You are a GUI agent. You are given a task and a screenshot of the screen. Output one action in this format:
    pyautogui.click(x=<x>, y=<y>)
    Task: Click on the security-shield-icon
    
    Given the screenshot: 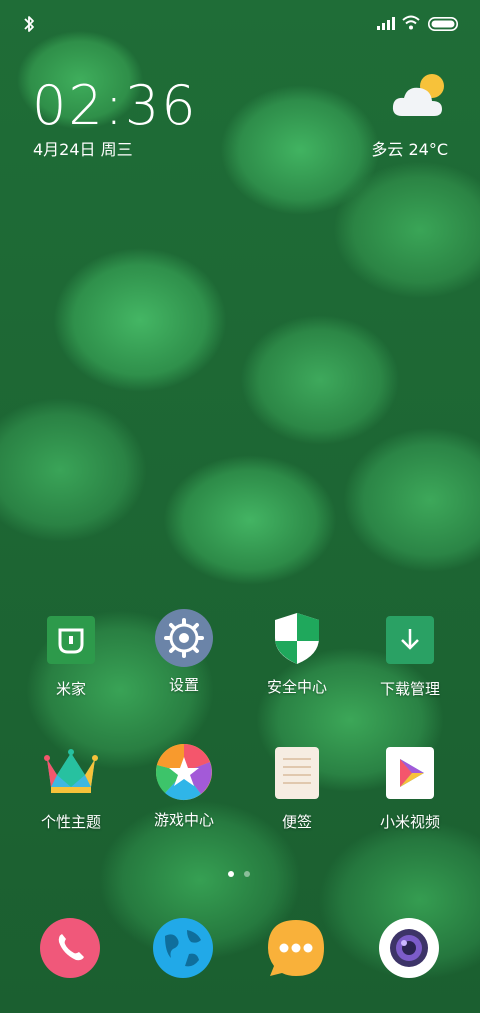 What is the action you would take?
    pyautogui.click(x=297, y=638)
    